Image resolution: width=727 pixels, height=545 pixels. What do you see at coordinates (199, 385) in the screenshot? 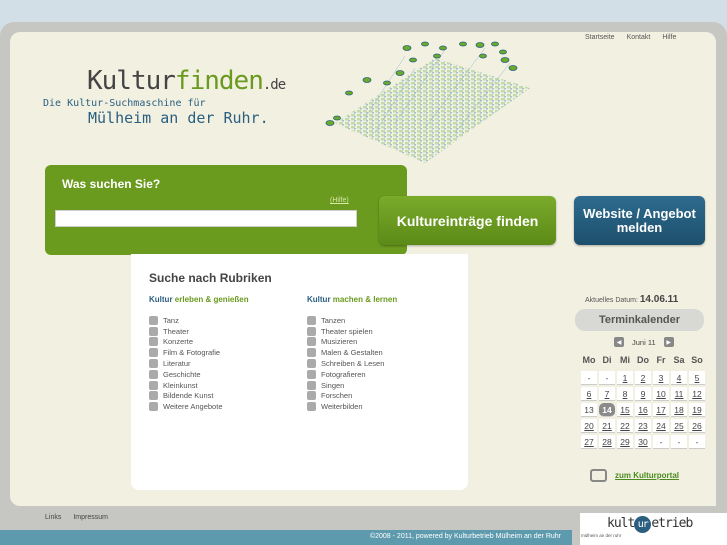
I see `category-item: Kleinkunst` at bounding box center [199, 385].